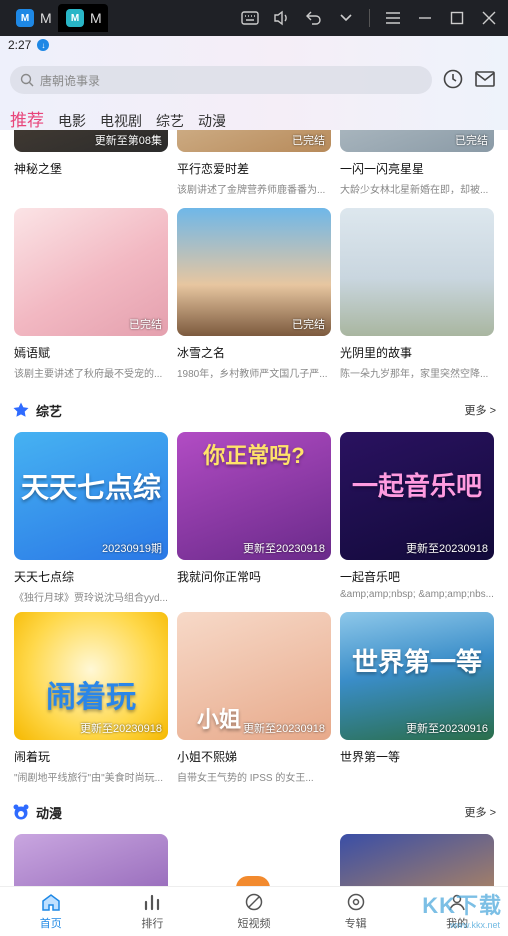 This screenshot has height=936, width=508. Describe the element at coordinates (417, 688) in the screenshot. I see `media-card: 世界第一等 更新至20230916 世界第一等` at that location.